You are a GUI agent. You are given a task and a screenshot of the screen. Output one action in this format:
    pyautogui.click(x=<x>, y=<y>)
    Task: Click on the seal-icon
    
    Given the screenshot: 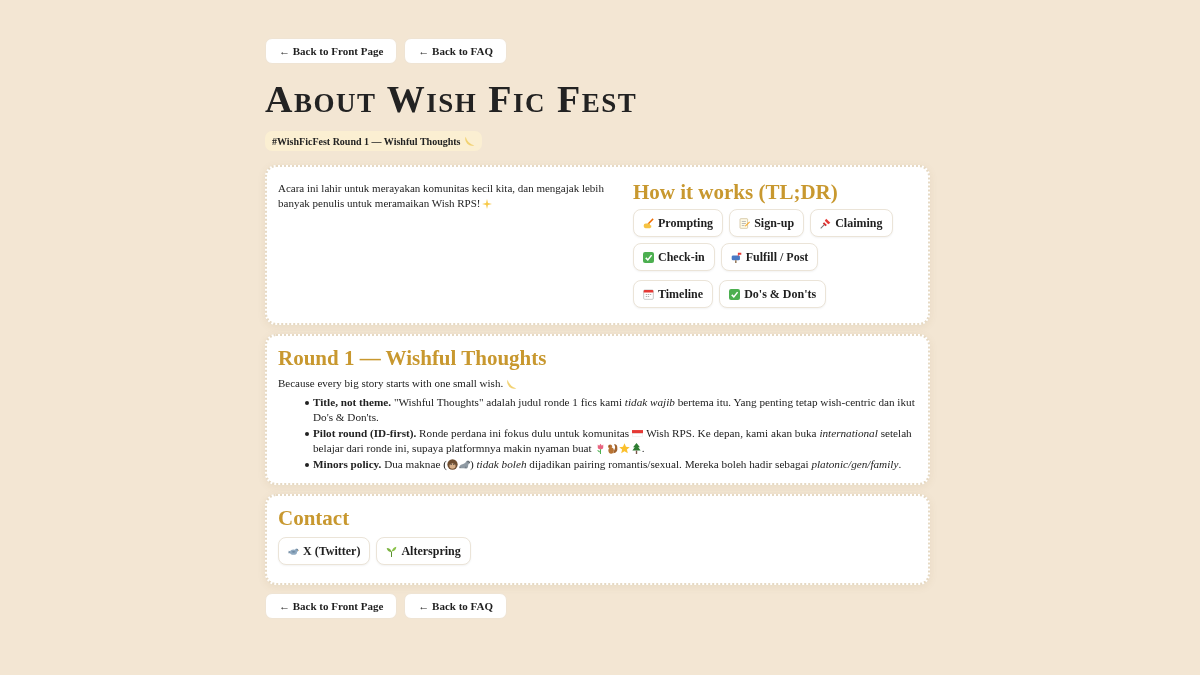 What is the action you would take?
    pyautogui.click(x=464, y=464)
    